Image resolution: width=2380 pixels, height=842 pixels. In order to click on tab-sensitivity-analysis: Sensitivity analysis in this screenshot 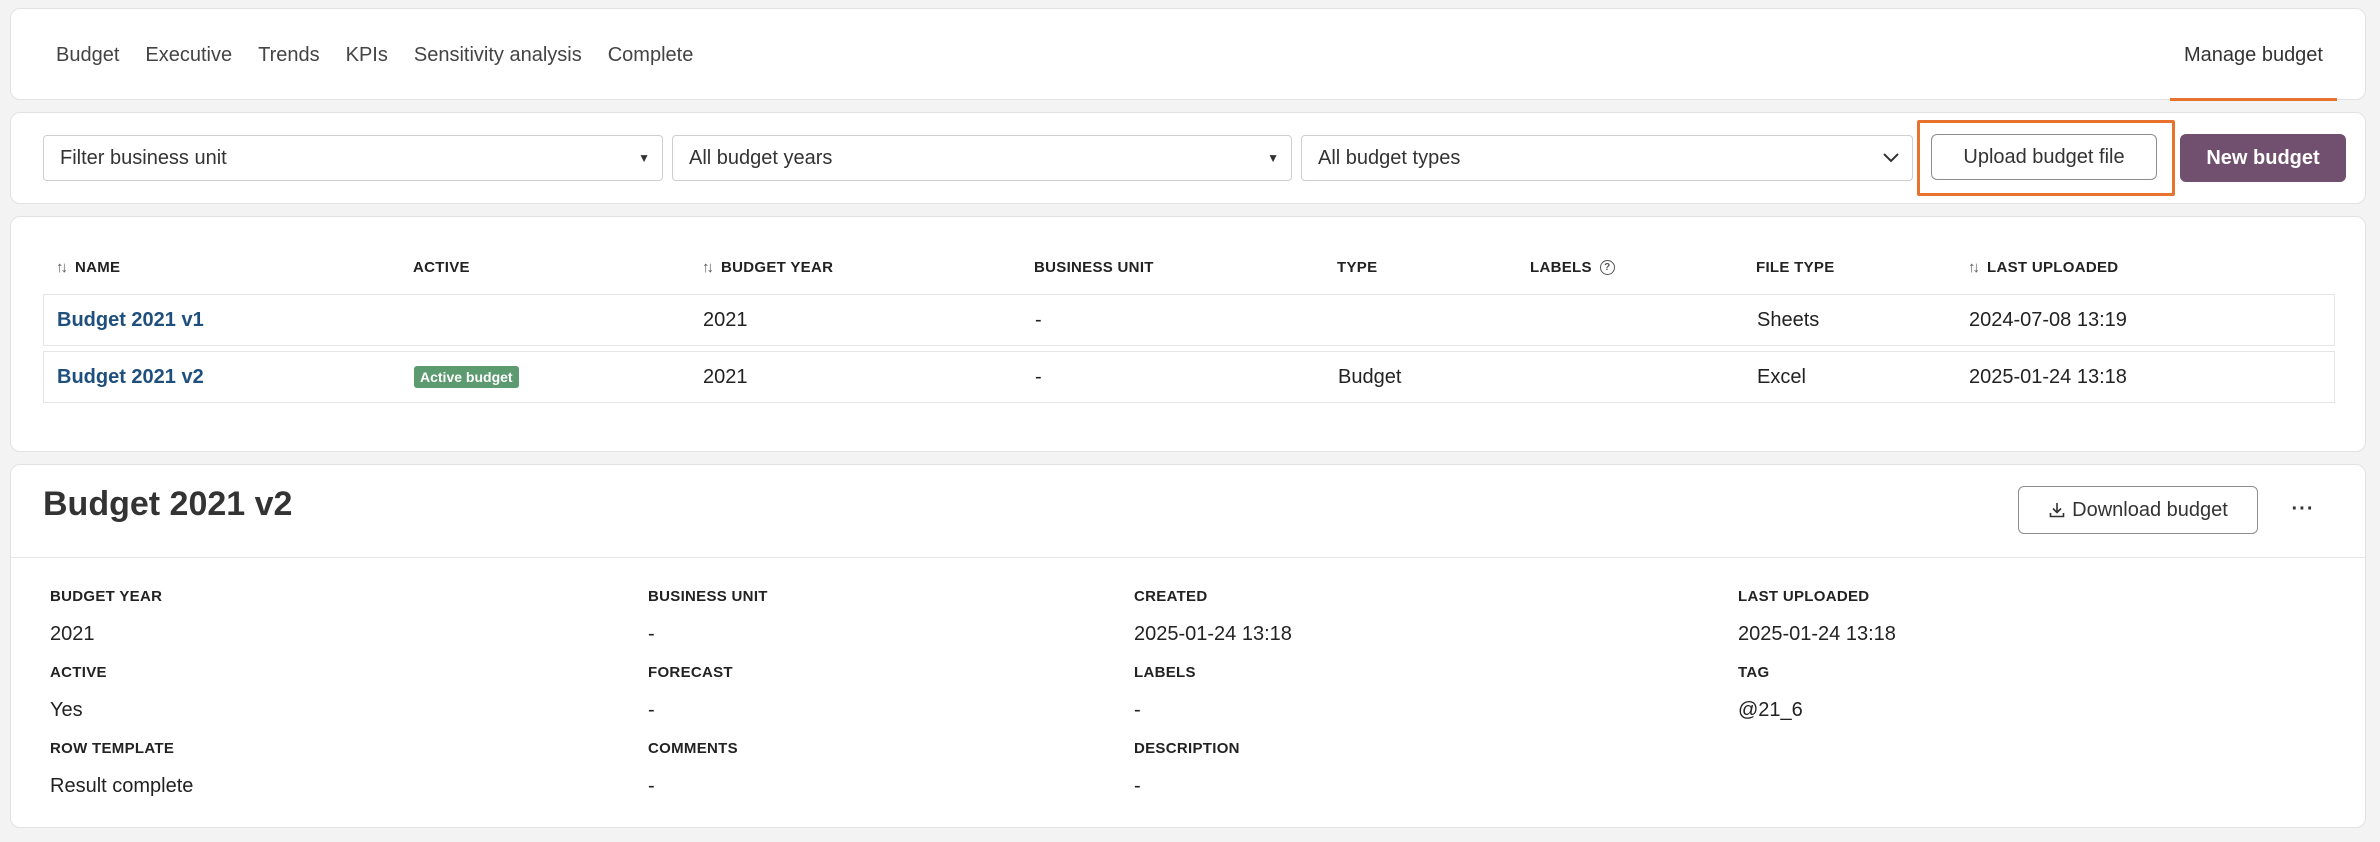, I will do `click(498, 55)`.